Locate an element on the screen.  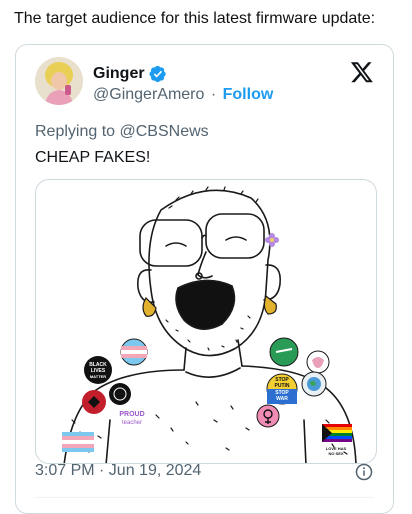
stop-text-4: WAR is located at coordinates (282, 399).